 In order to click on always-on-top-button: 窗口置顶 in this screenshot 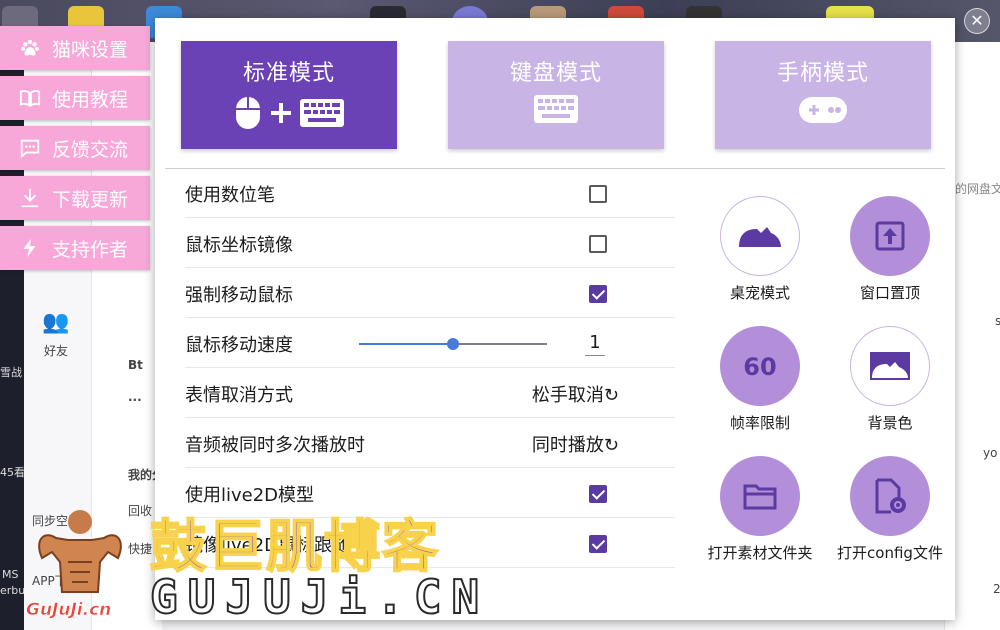, I will do `click(890, 249)`.